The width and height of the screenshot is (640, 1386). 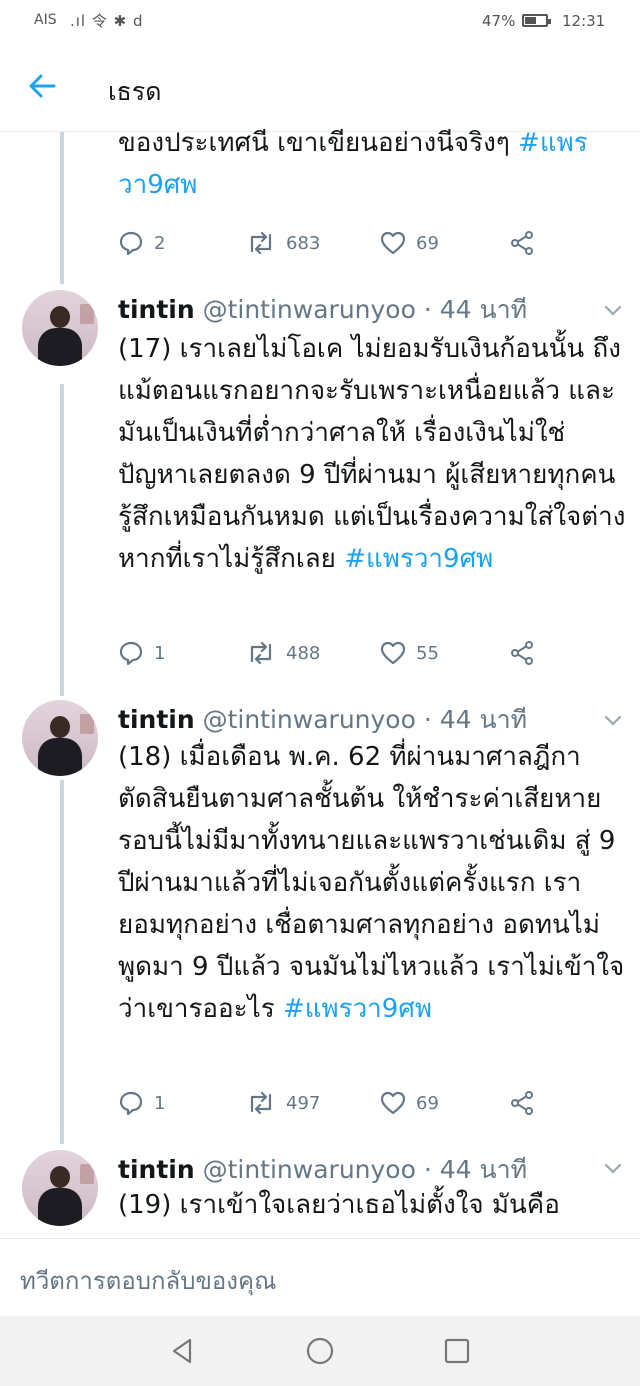 What do you see at coordinates (328, 243) in the screenshot?
I see `tweet-actions: 2 683 69` at bounding box center [328, 243].